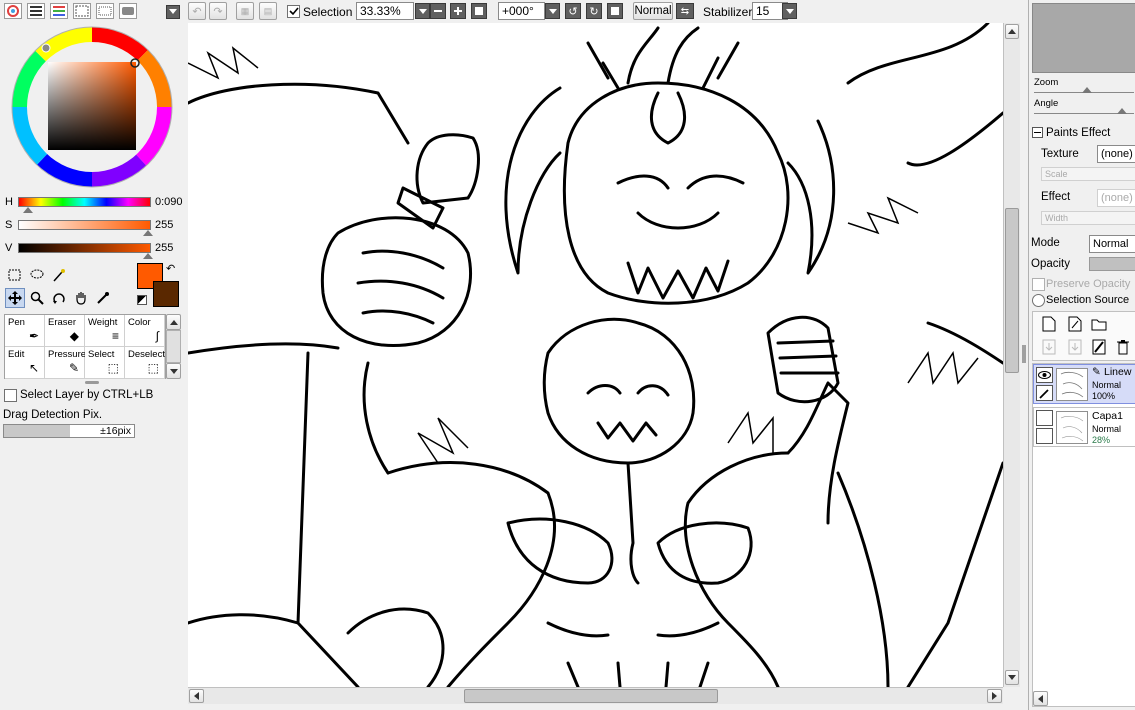 The width and height of the screenshot is (1135, 710). What do you see at coordinates (105, 11) in the screenshot?
I see `color-grid-tab-icon` at bounding box center [105, 11].